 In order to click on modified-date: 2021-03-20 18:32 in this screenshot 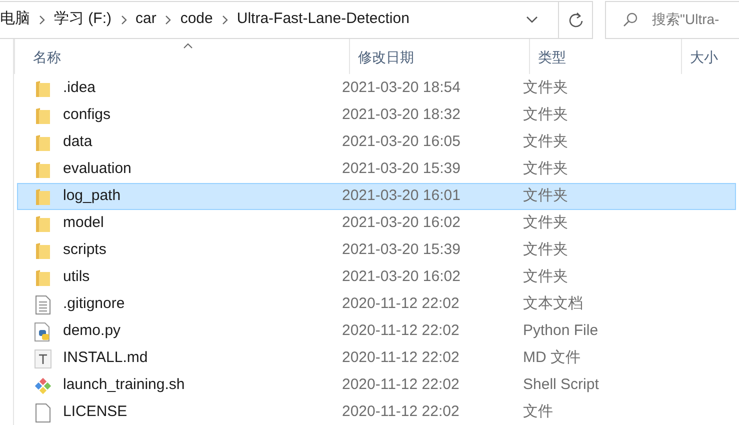, I will do `click(402, 115)`.